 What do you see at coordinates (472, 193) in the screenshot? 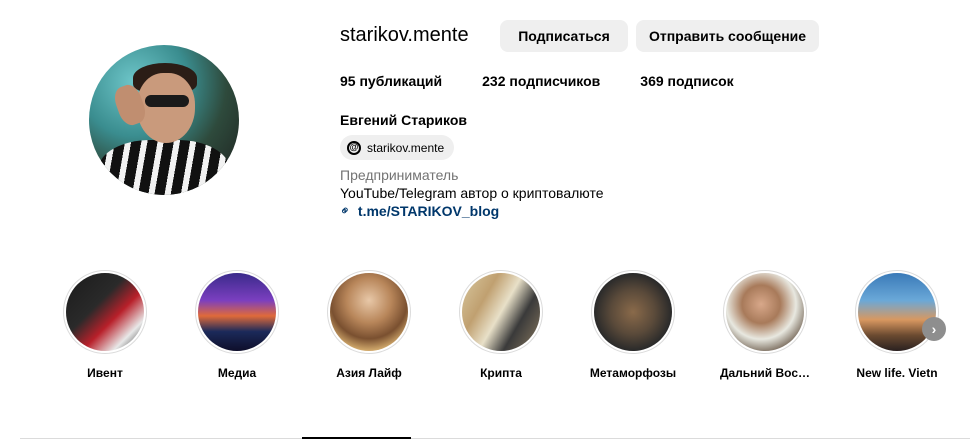
I see `profile-bio: YouTube/Telegram автор о криптовалюте` at bounding box center [472, 193].